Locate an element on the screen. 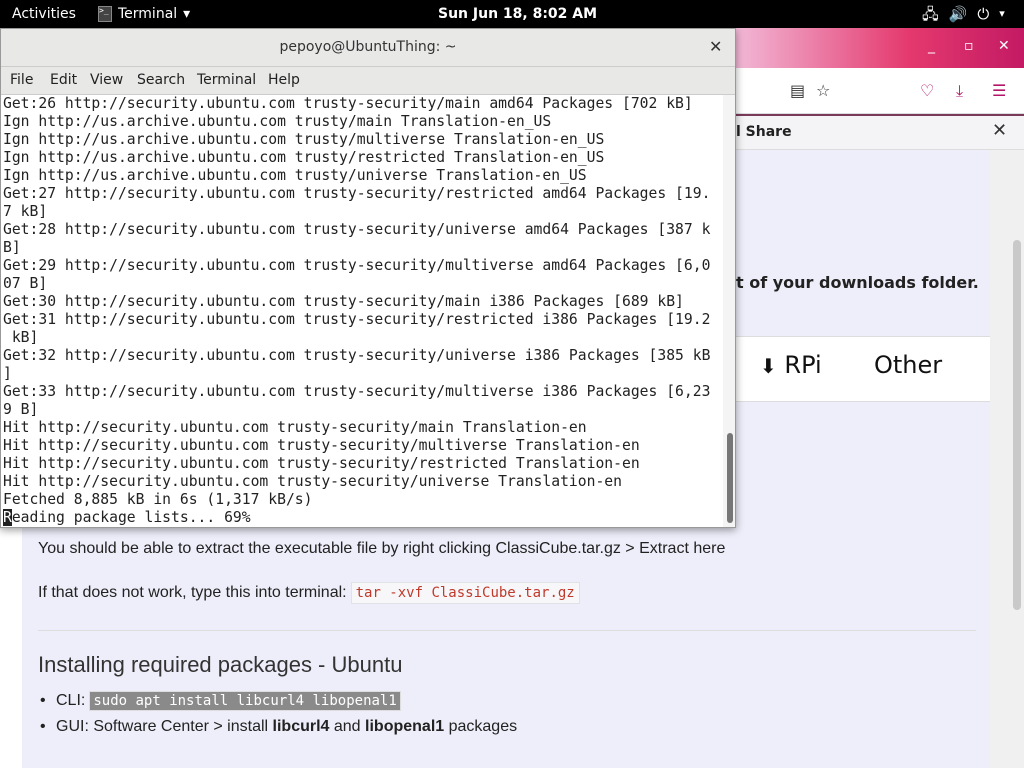 This screenshot has height=768, width=1024. network-icon: 🖧 is located at coordinates (930, 14).